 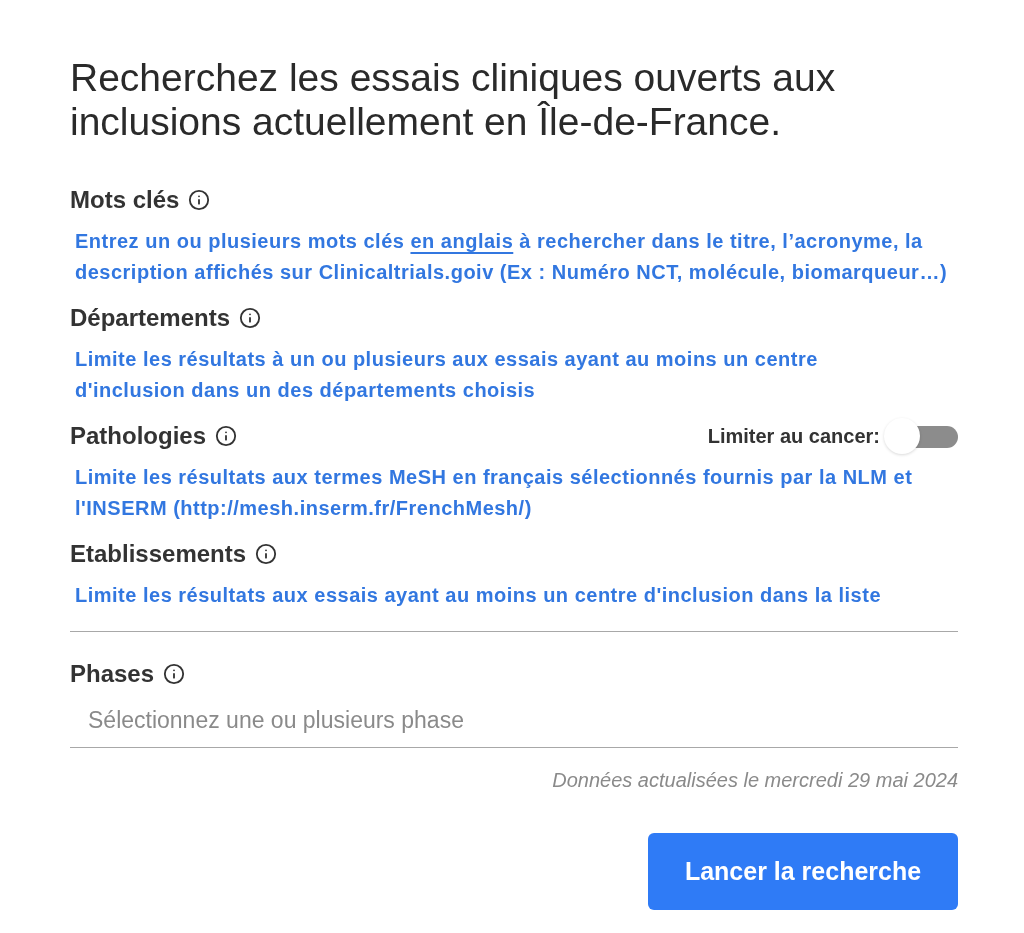 What do you see at coordinates (514, 721) in the screenshot?
I see `phases-select-field: Sélectionnez une ou plusieurs phase` at bounding box center [514, 721].